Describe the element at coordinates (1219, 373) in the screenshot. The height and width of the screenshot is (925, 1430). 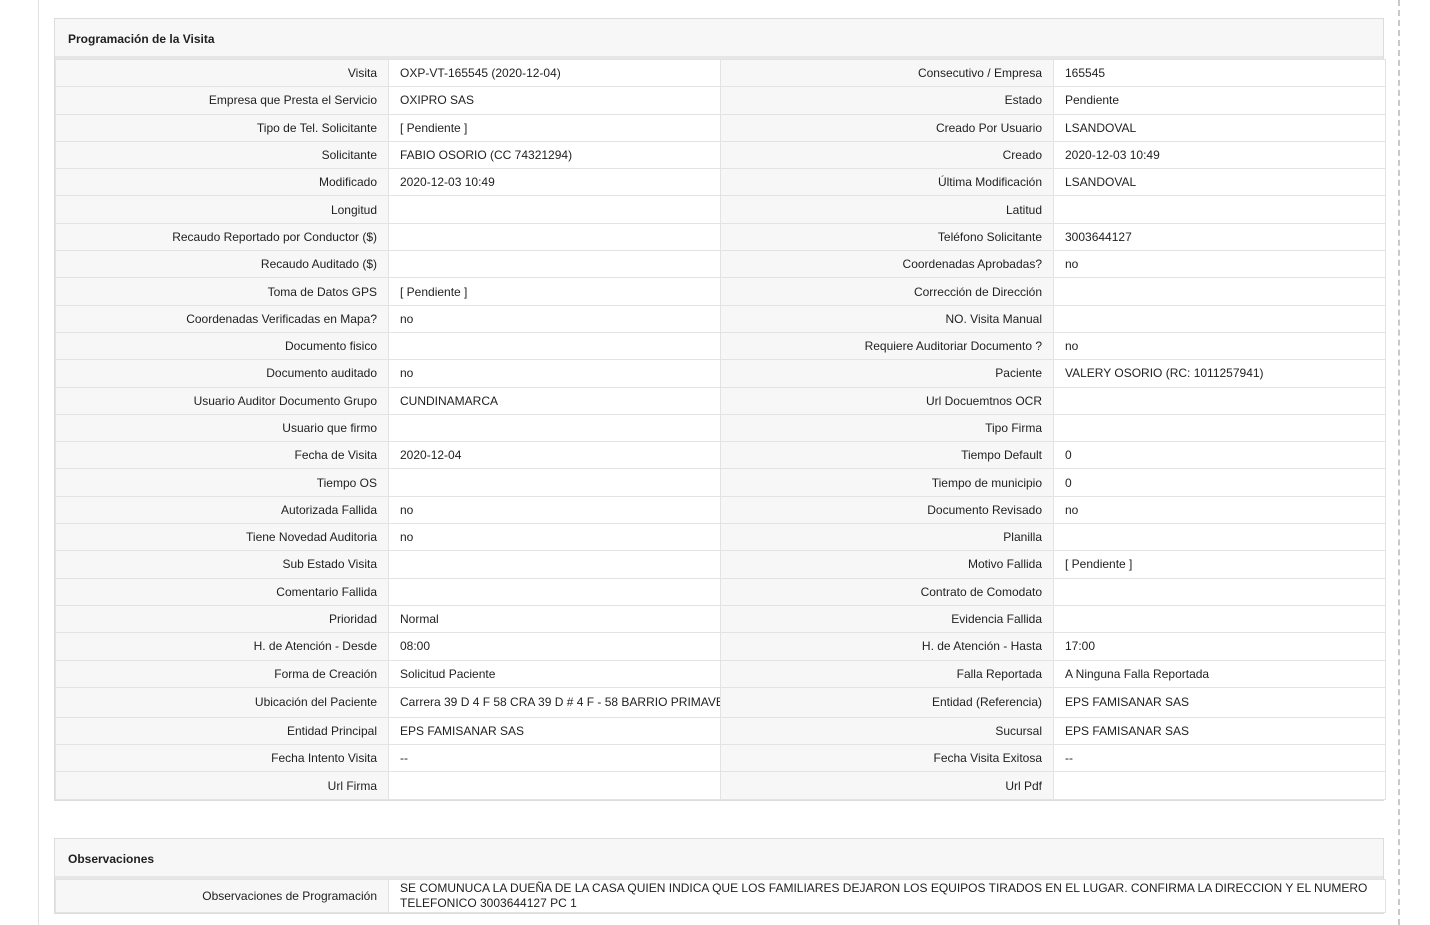
I see `field-value: VALERY OSORIO (RC: 1011257941)` at that location.